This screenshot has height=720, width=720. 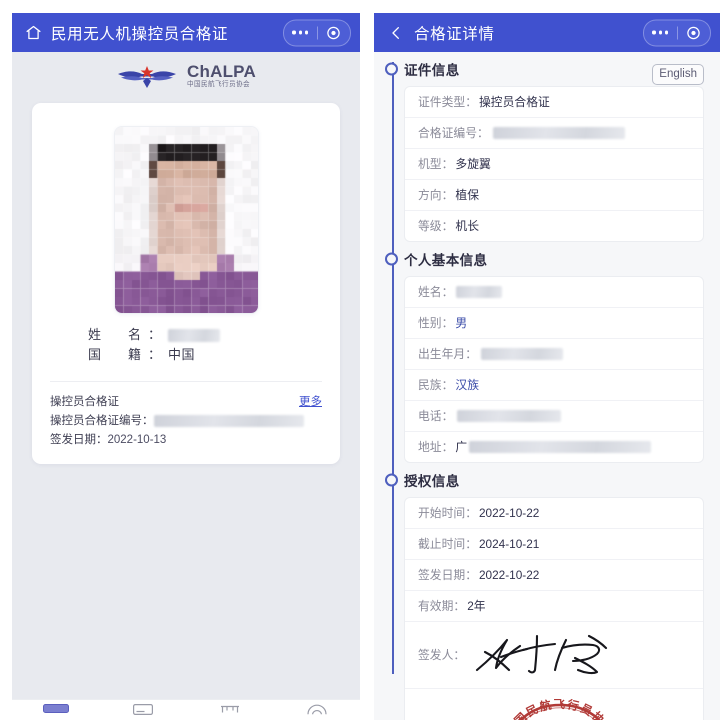 What do you see at coordinates (476, 606) in the screenshot?
I see `field-value: 2年` at bounding box center [476, 606].